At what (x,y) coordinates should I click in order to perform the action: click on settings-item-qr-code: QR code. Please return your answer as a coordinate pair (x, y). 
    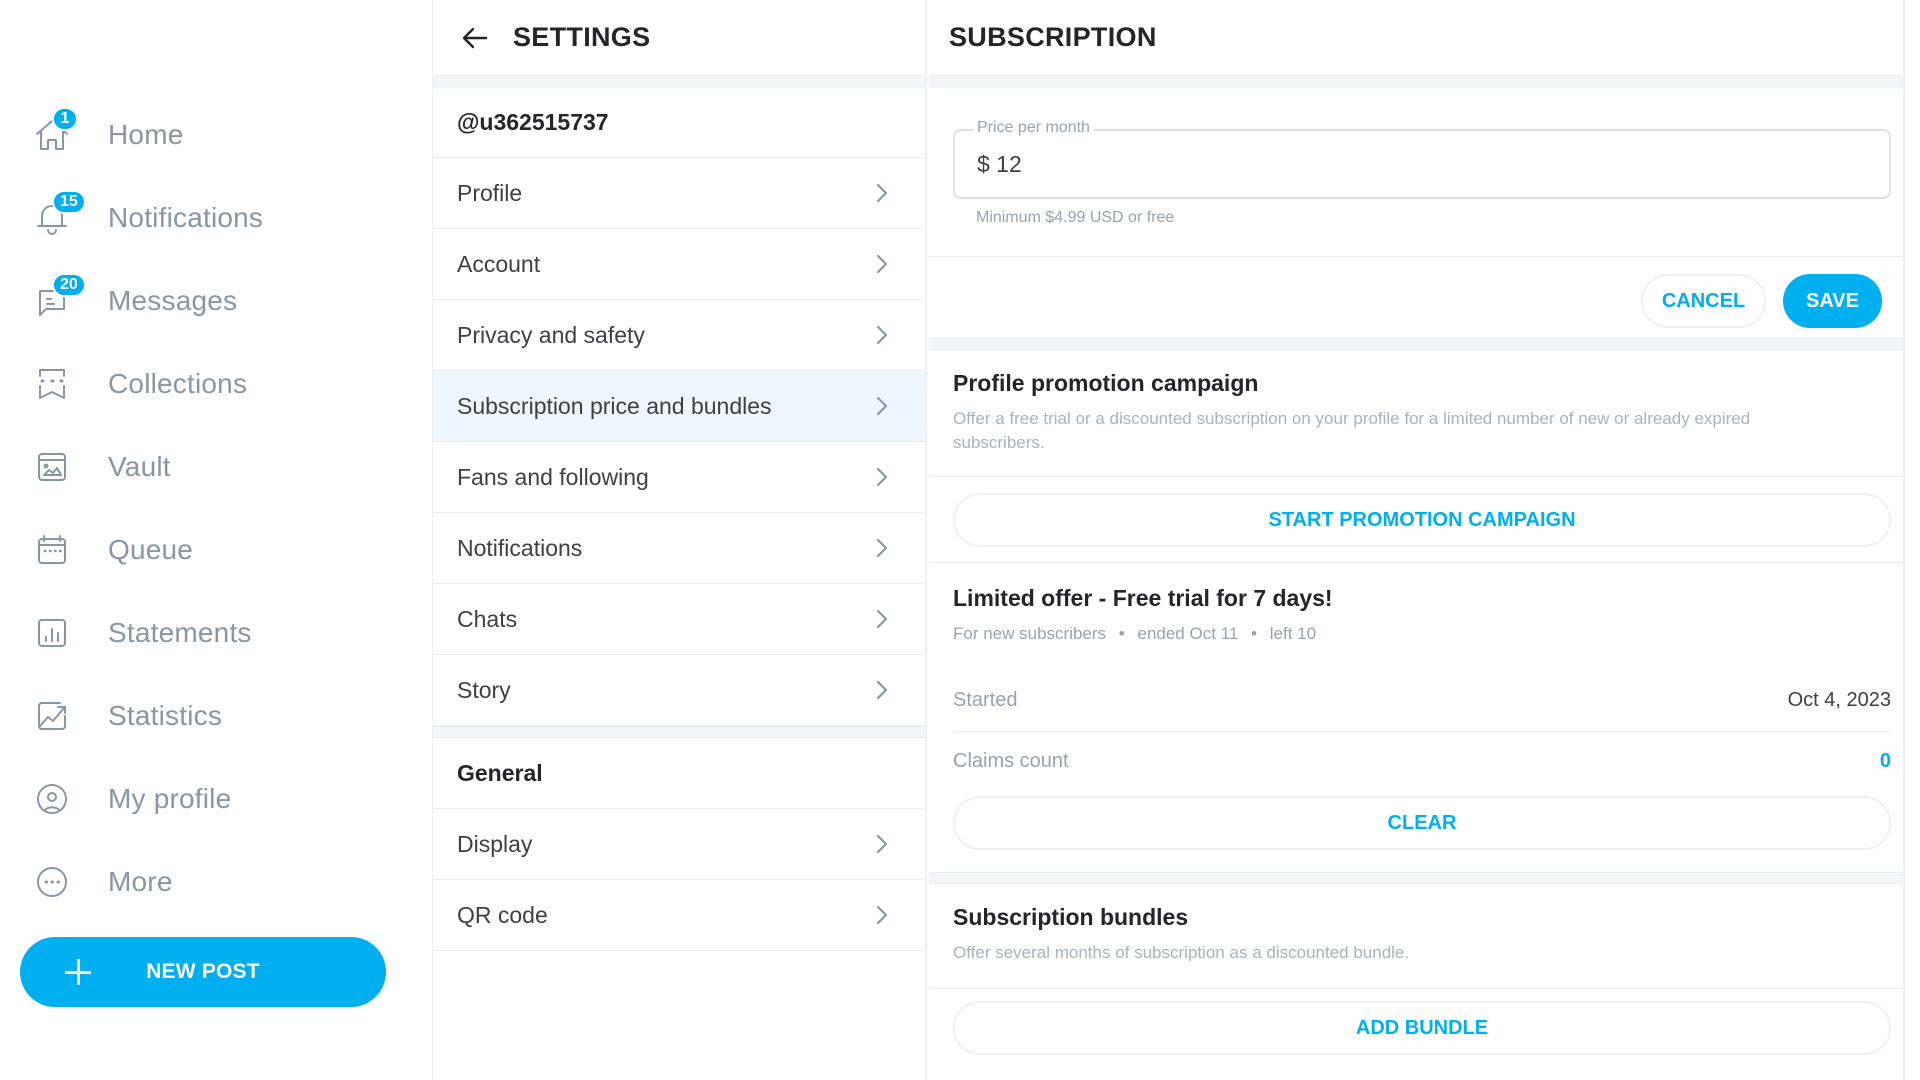
    Looking at the image, I should click on (679, 915).